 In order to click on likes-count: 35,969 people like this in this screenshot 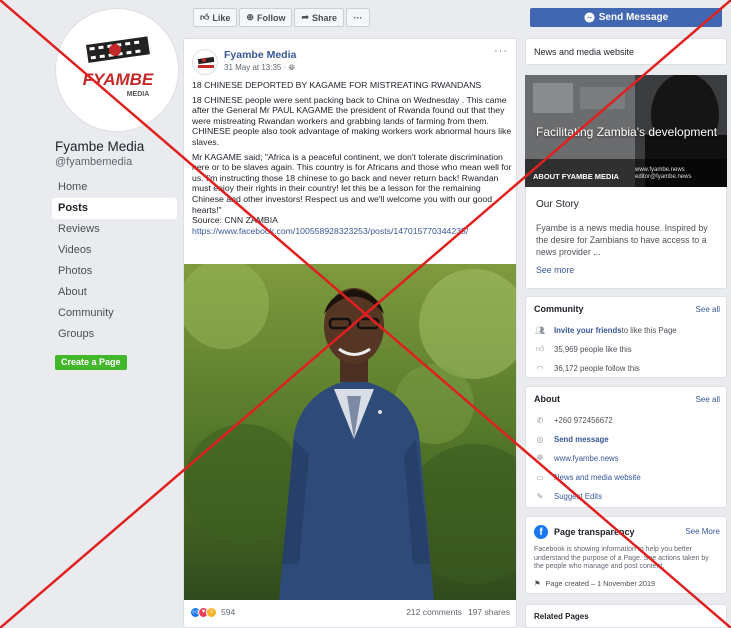, I will do `click(593, 349)`.